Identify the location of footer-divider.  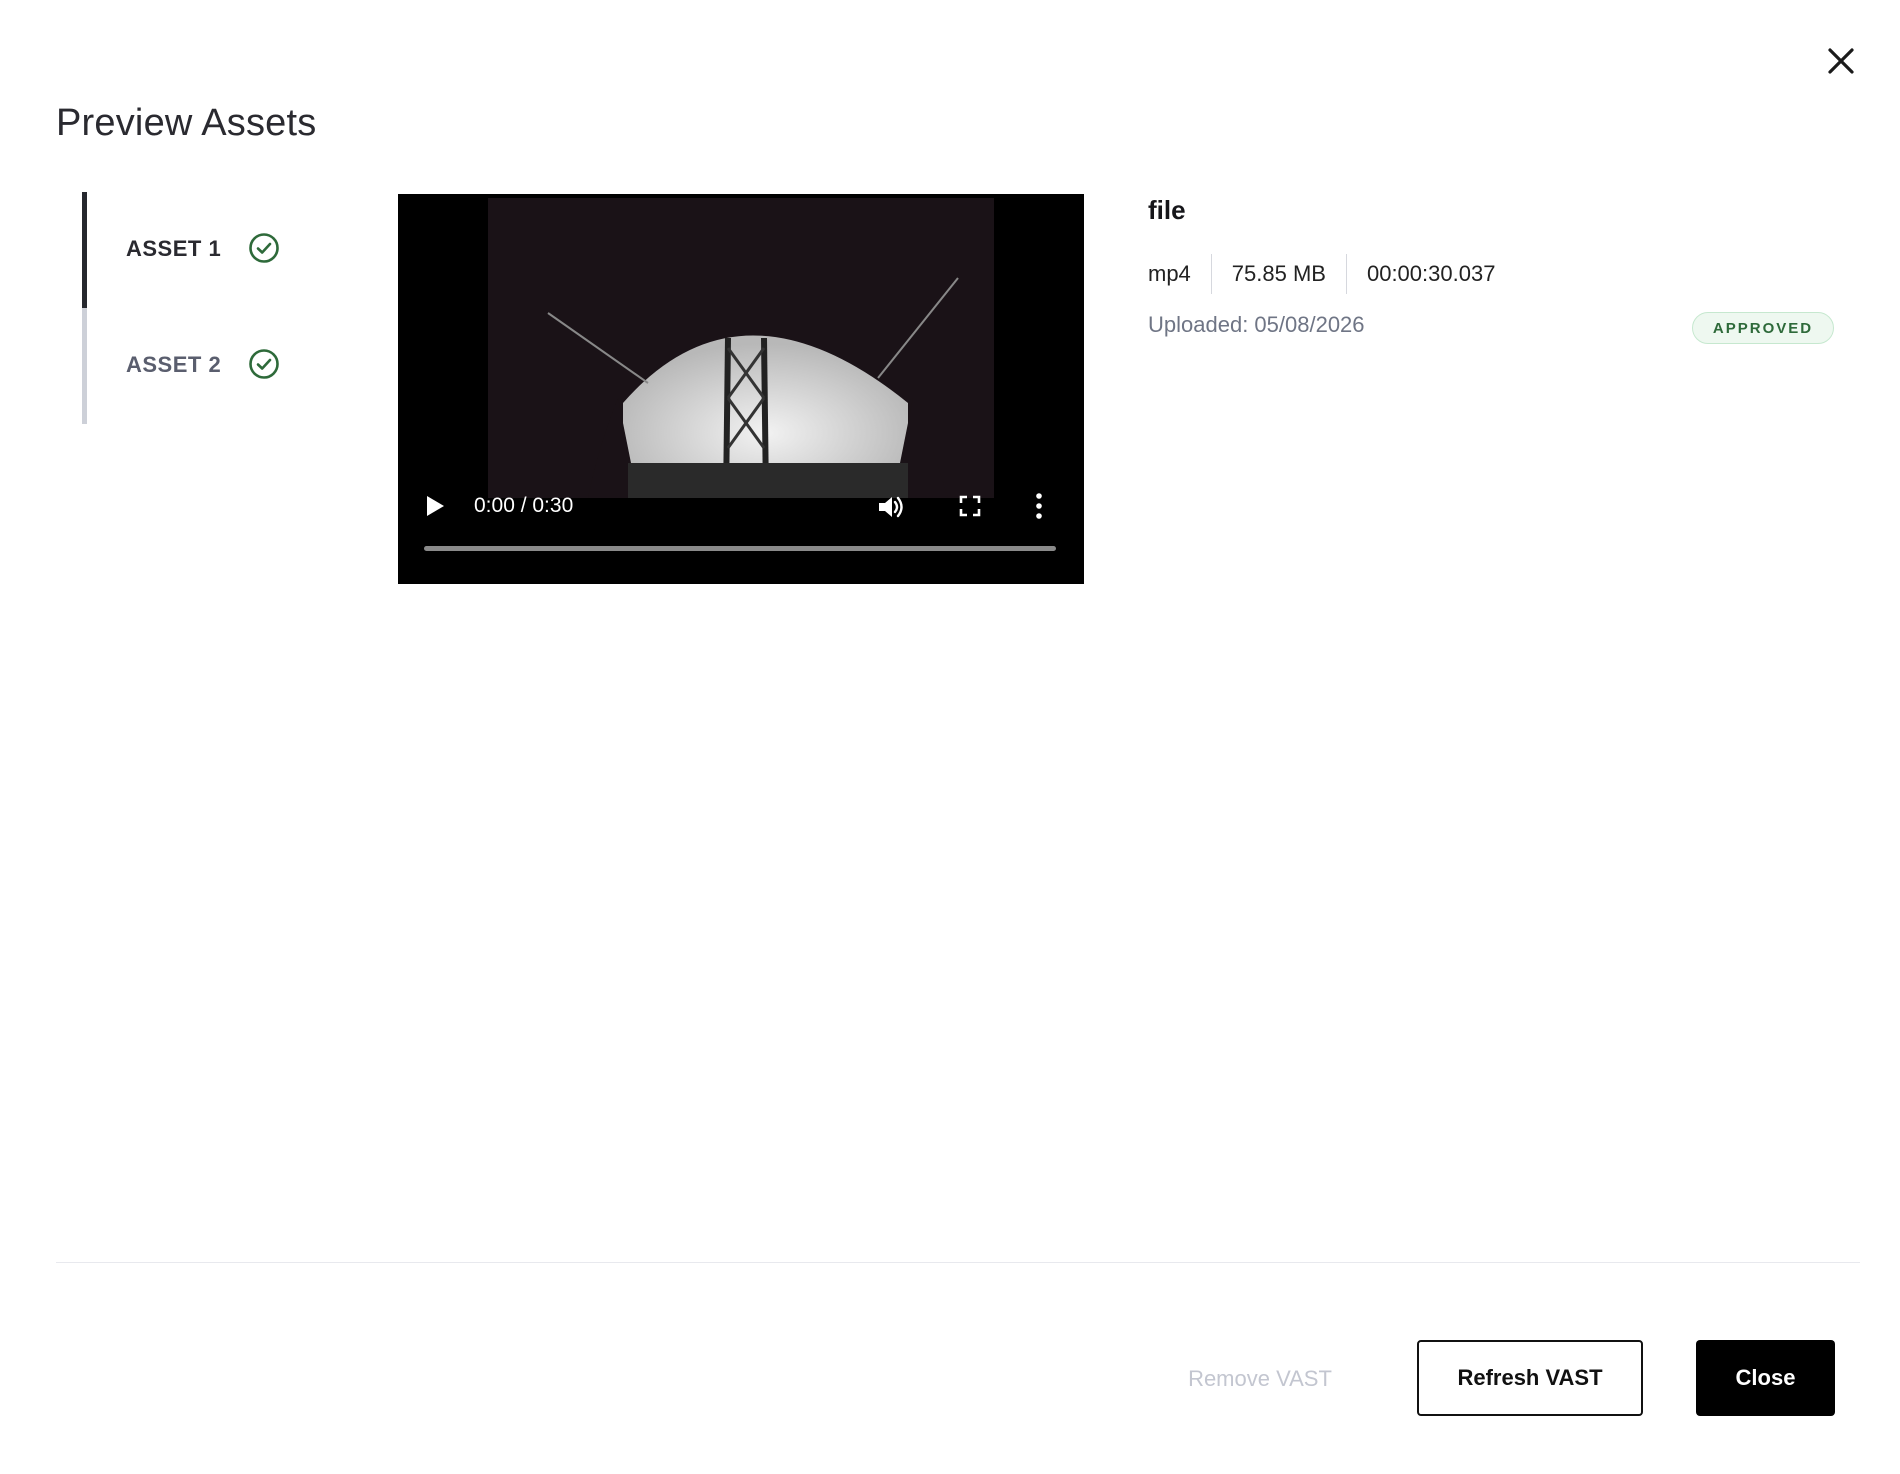
(958, 1262).